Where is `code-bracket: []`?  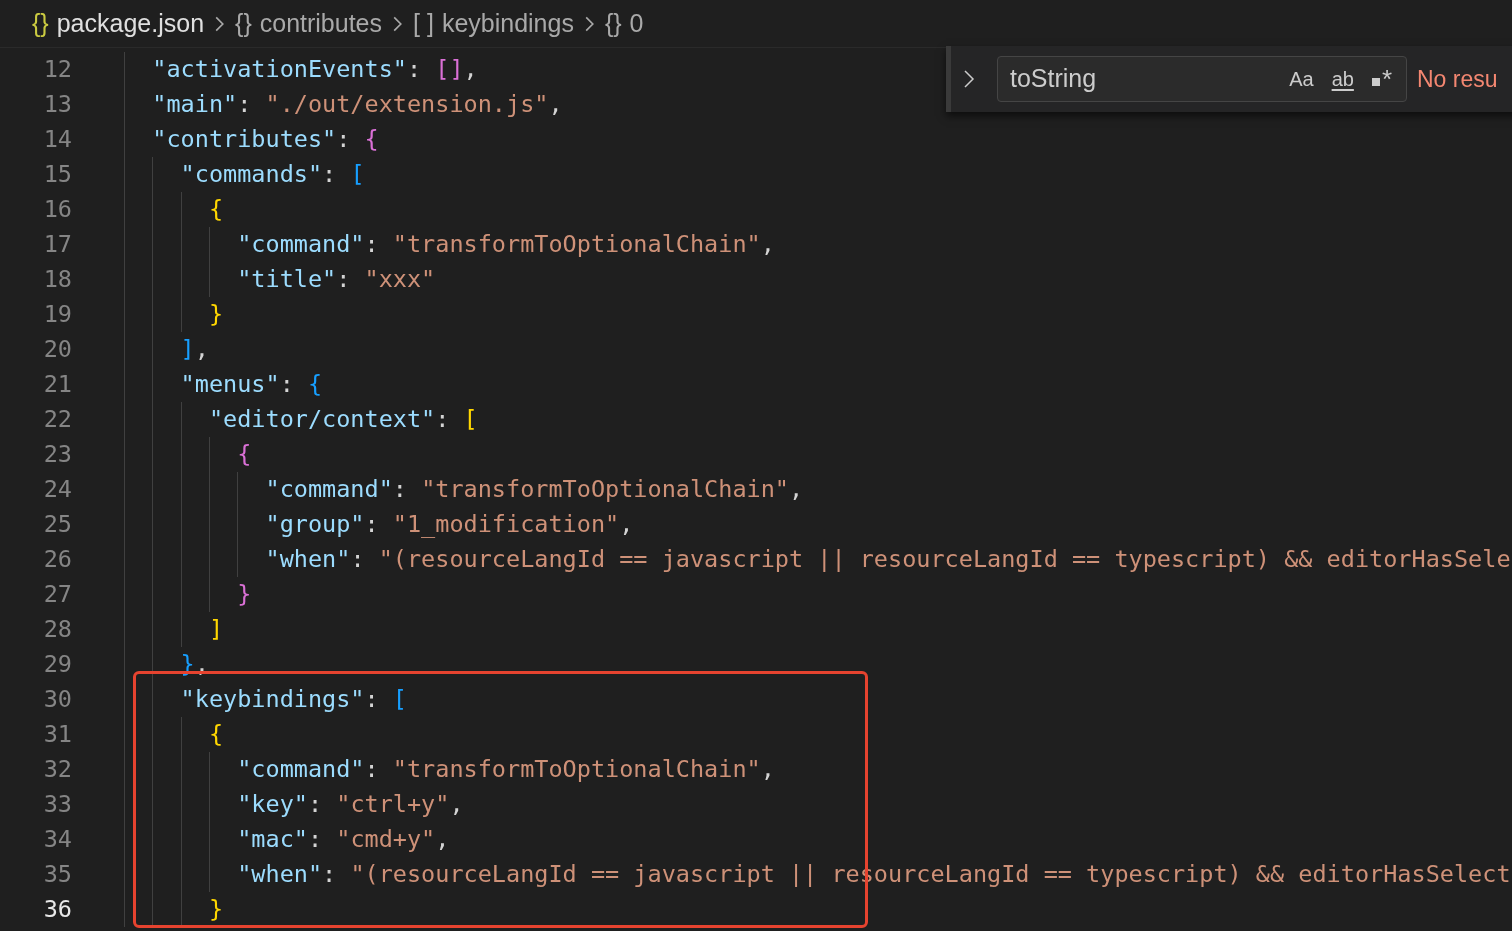
code-bracket: [] is located at coordinates (449, 69).